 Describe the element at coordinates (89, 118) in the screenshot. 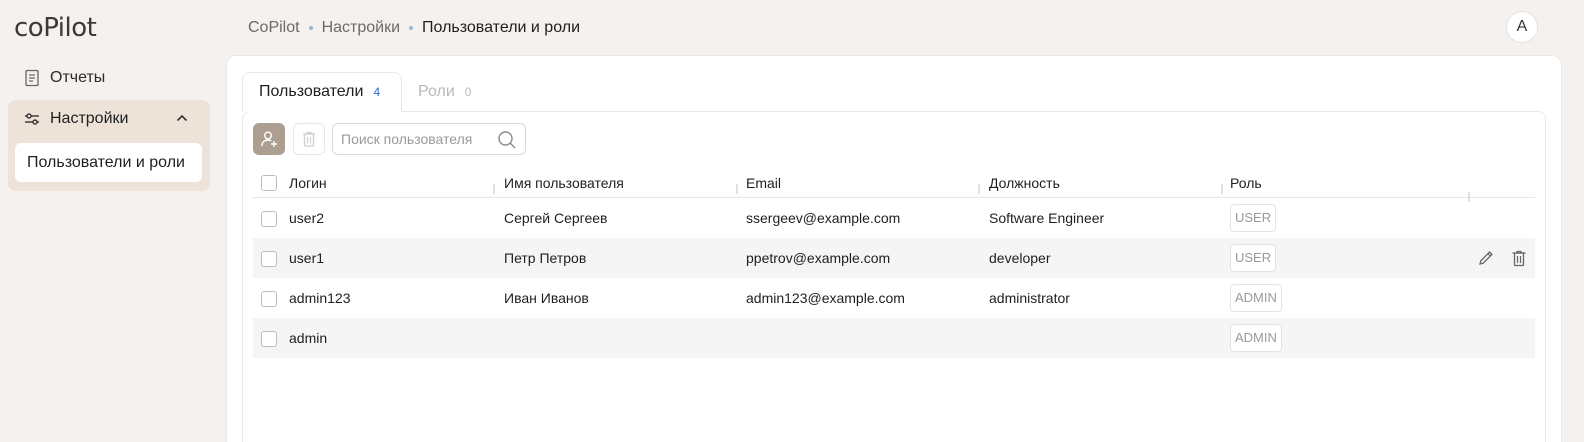

I see `sidebar-item-label: Настройки` at that location.